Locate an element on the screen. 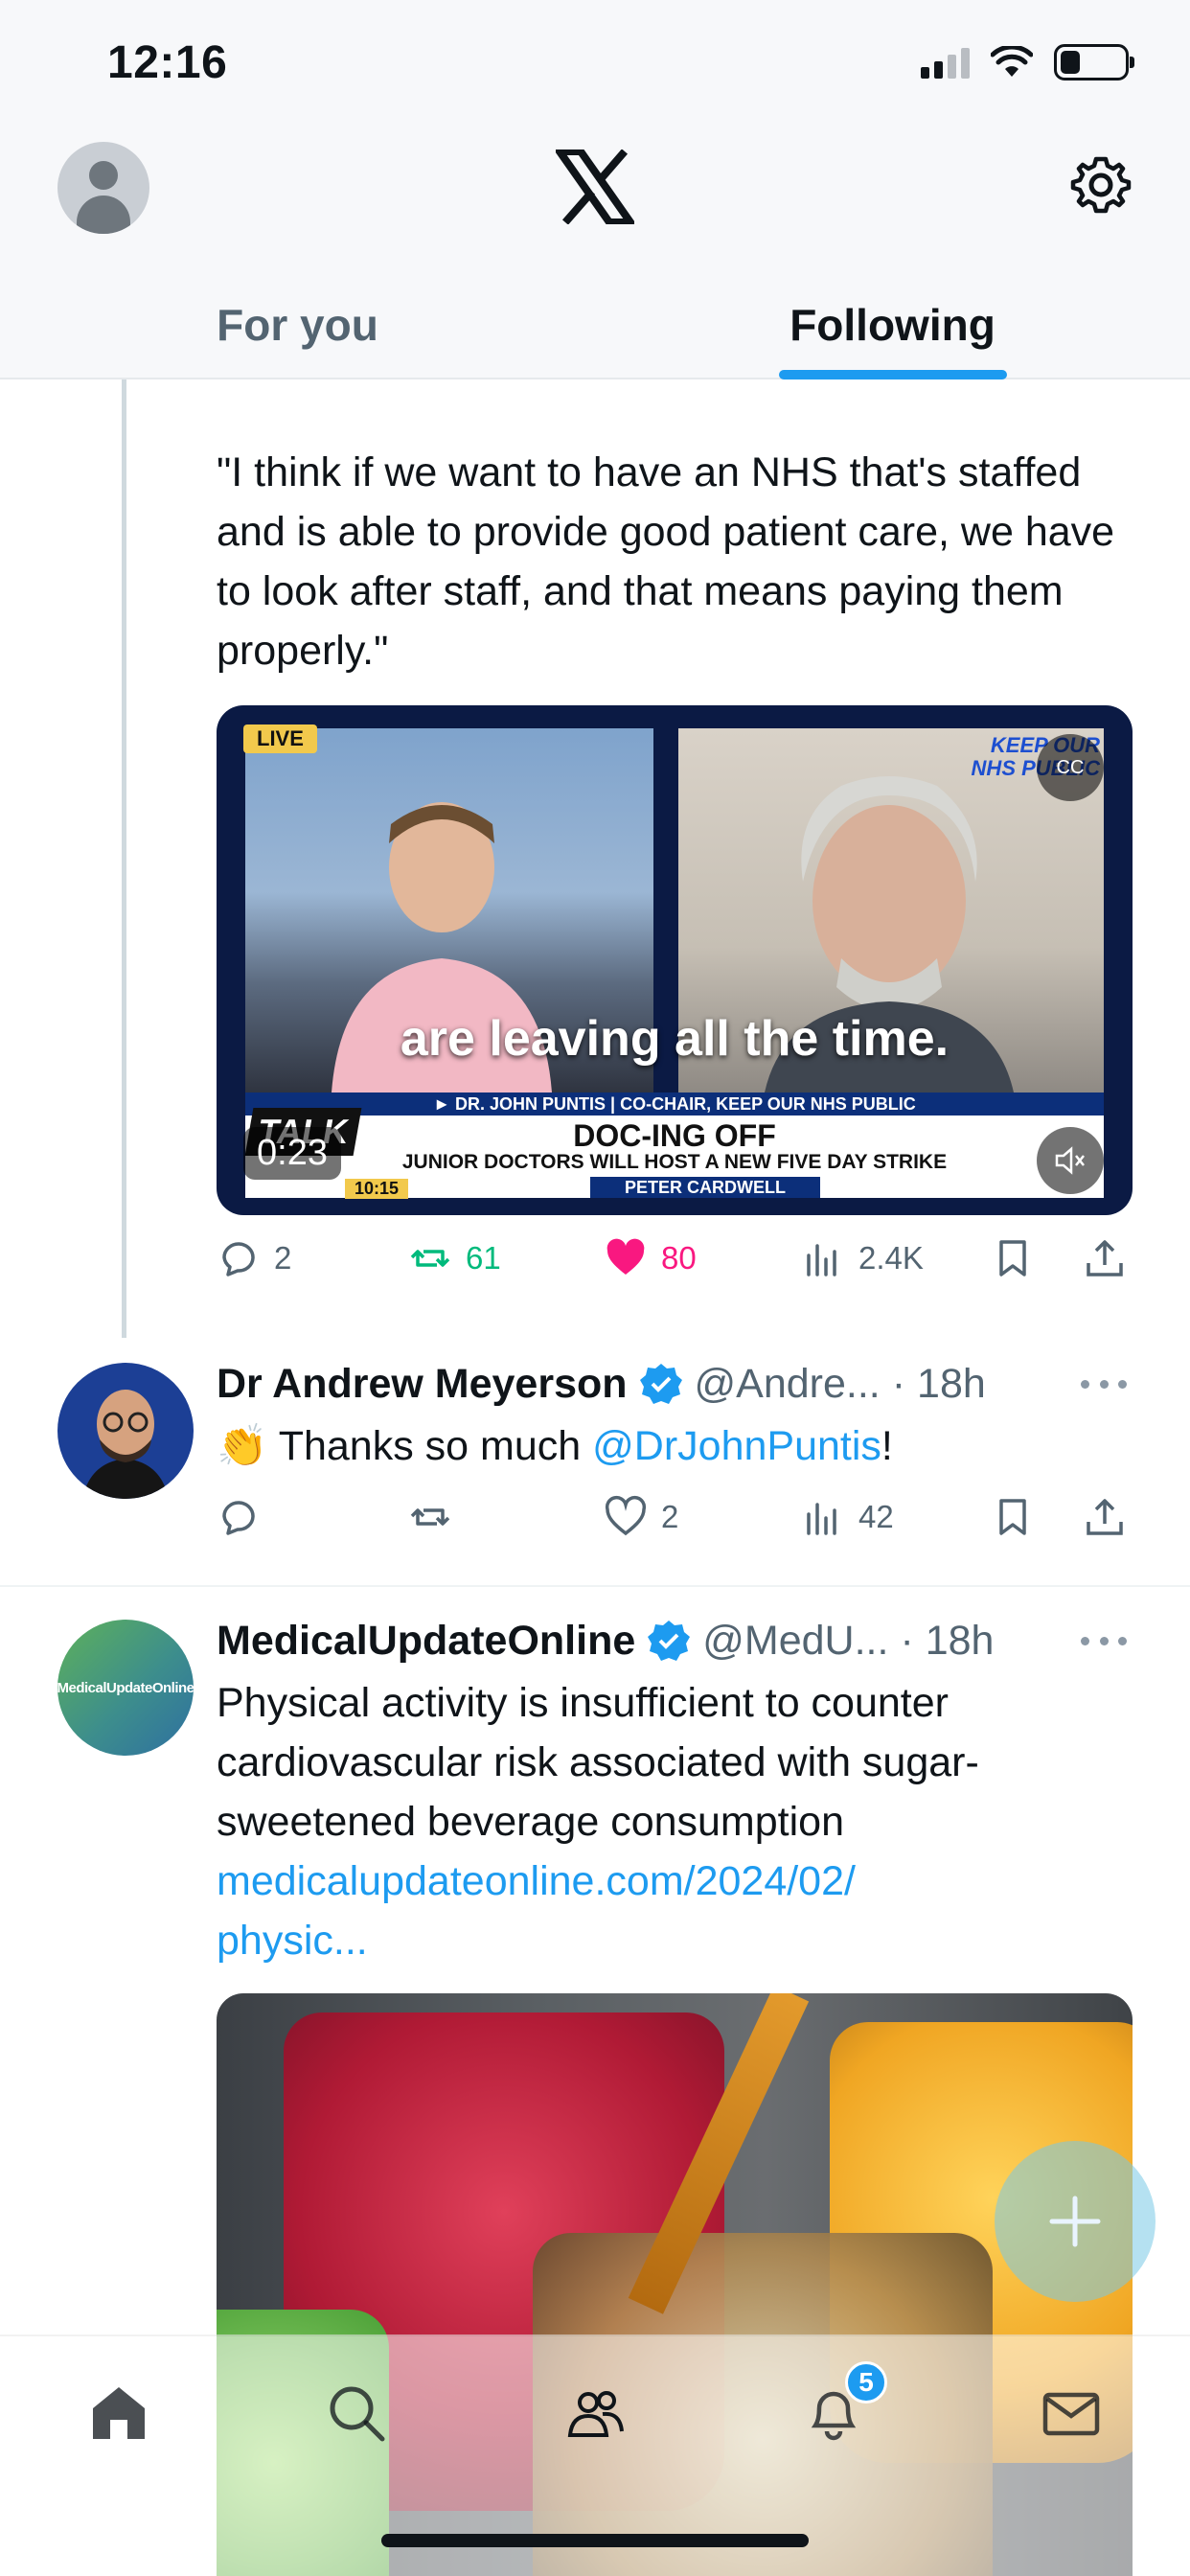  avatar-logo-text: MedicalUpdateOnline is located at coordinates (125, 1687).